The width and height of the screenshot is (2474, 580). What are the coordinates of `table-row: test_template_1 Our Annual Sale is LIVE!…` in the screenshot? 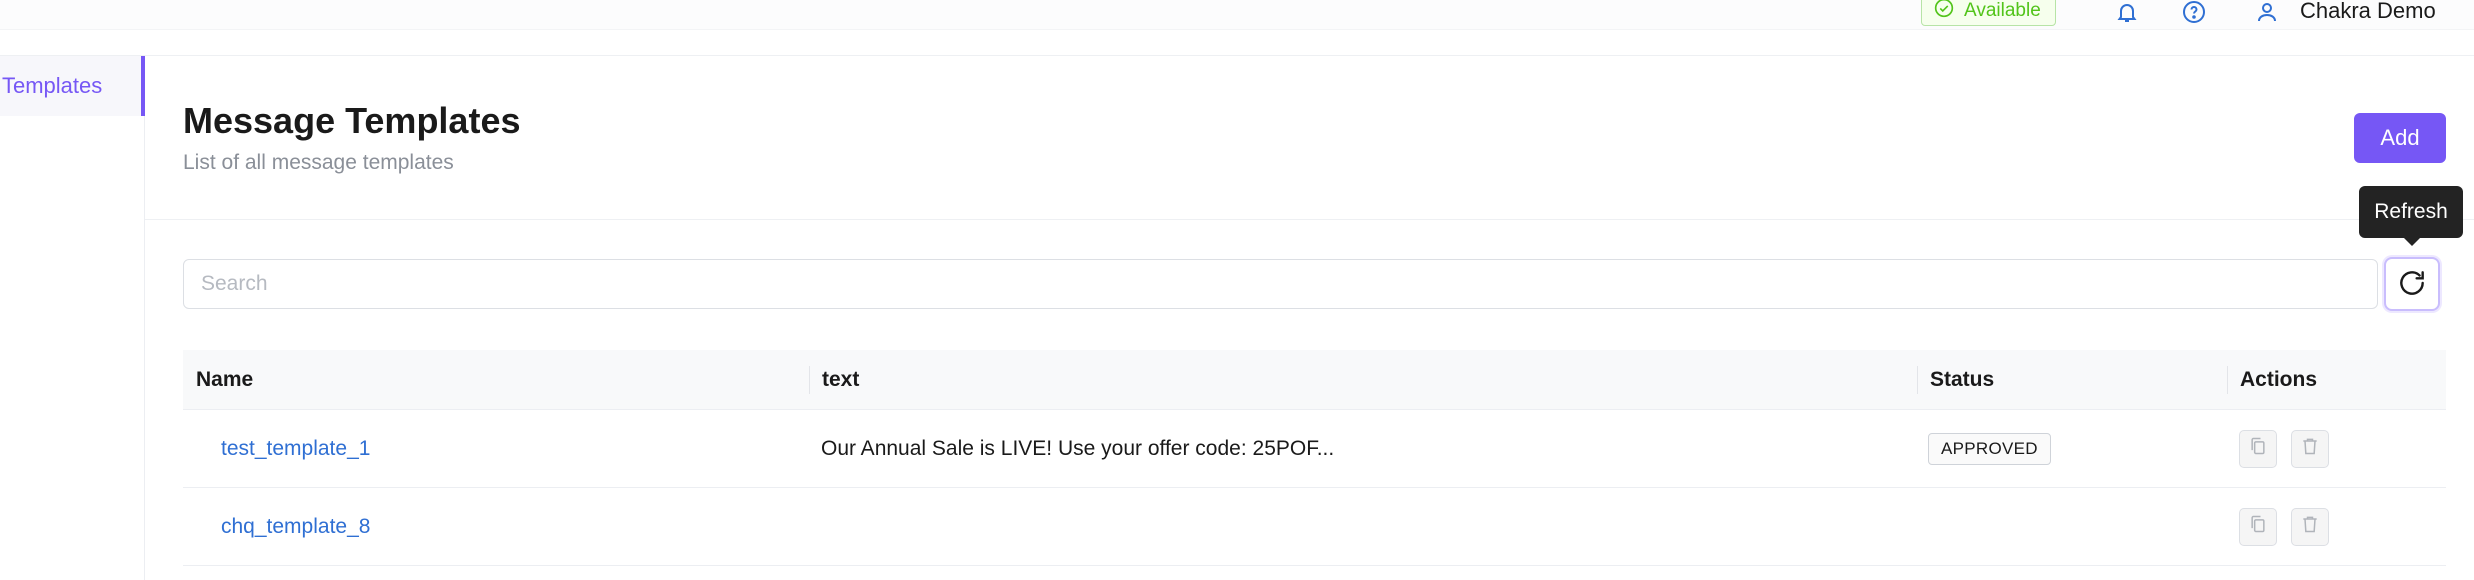 It's located at (1314, 449).